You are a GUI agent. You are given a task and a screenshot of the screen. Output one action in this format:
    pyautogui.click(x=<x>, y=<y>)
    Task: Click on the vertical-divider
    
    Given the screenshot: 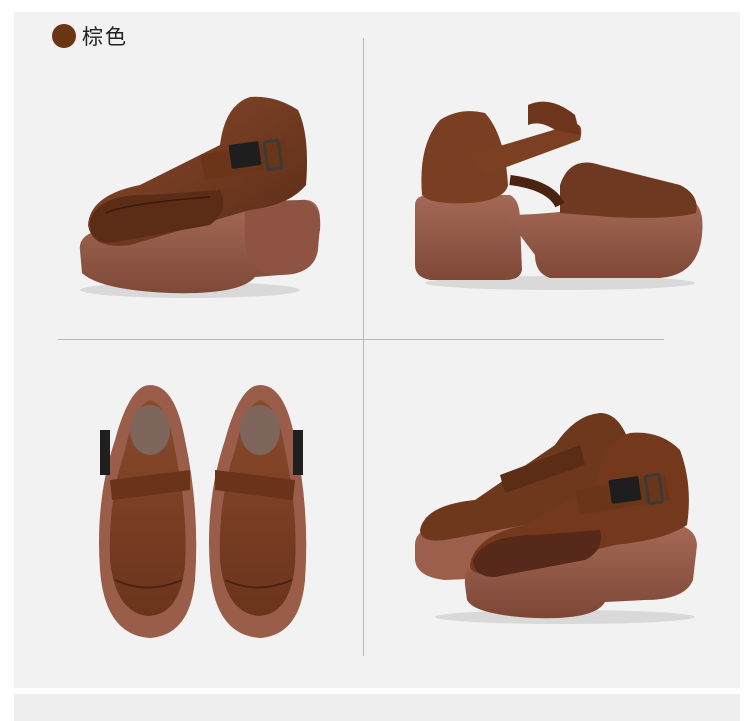 What is the action you would take?
    pyautogui.click(x=363, y=347)
    